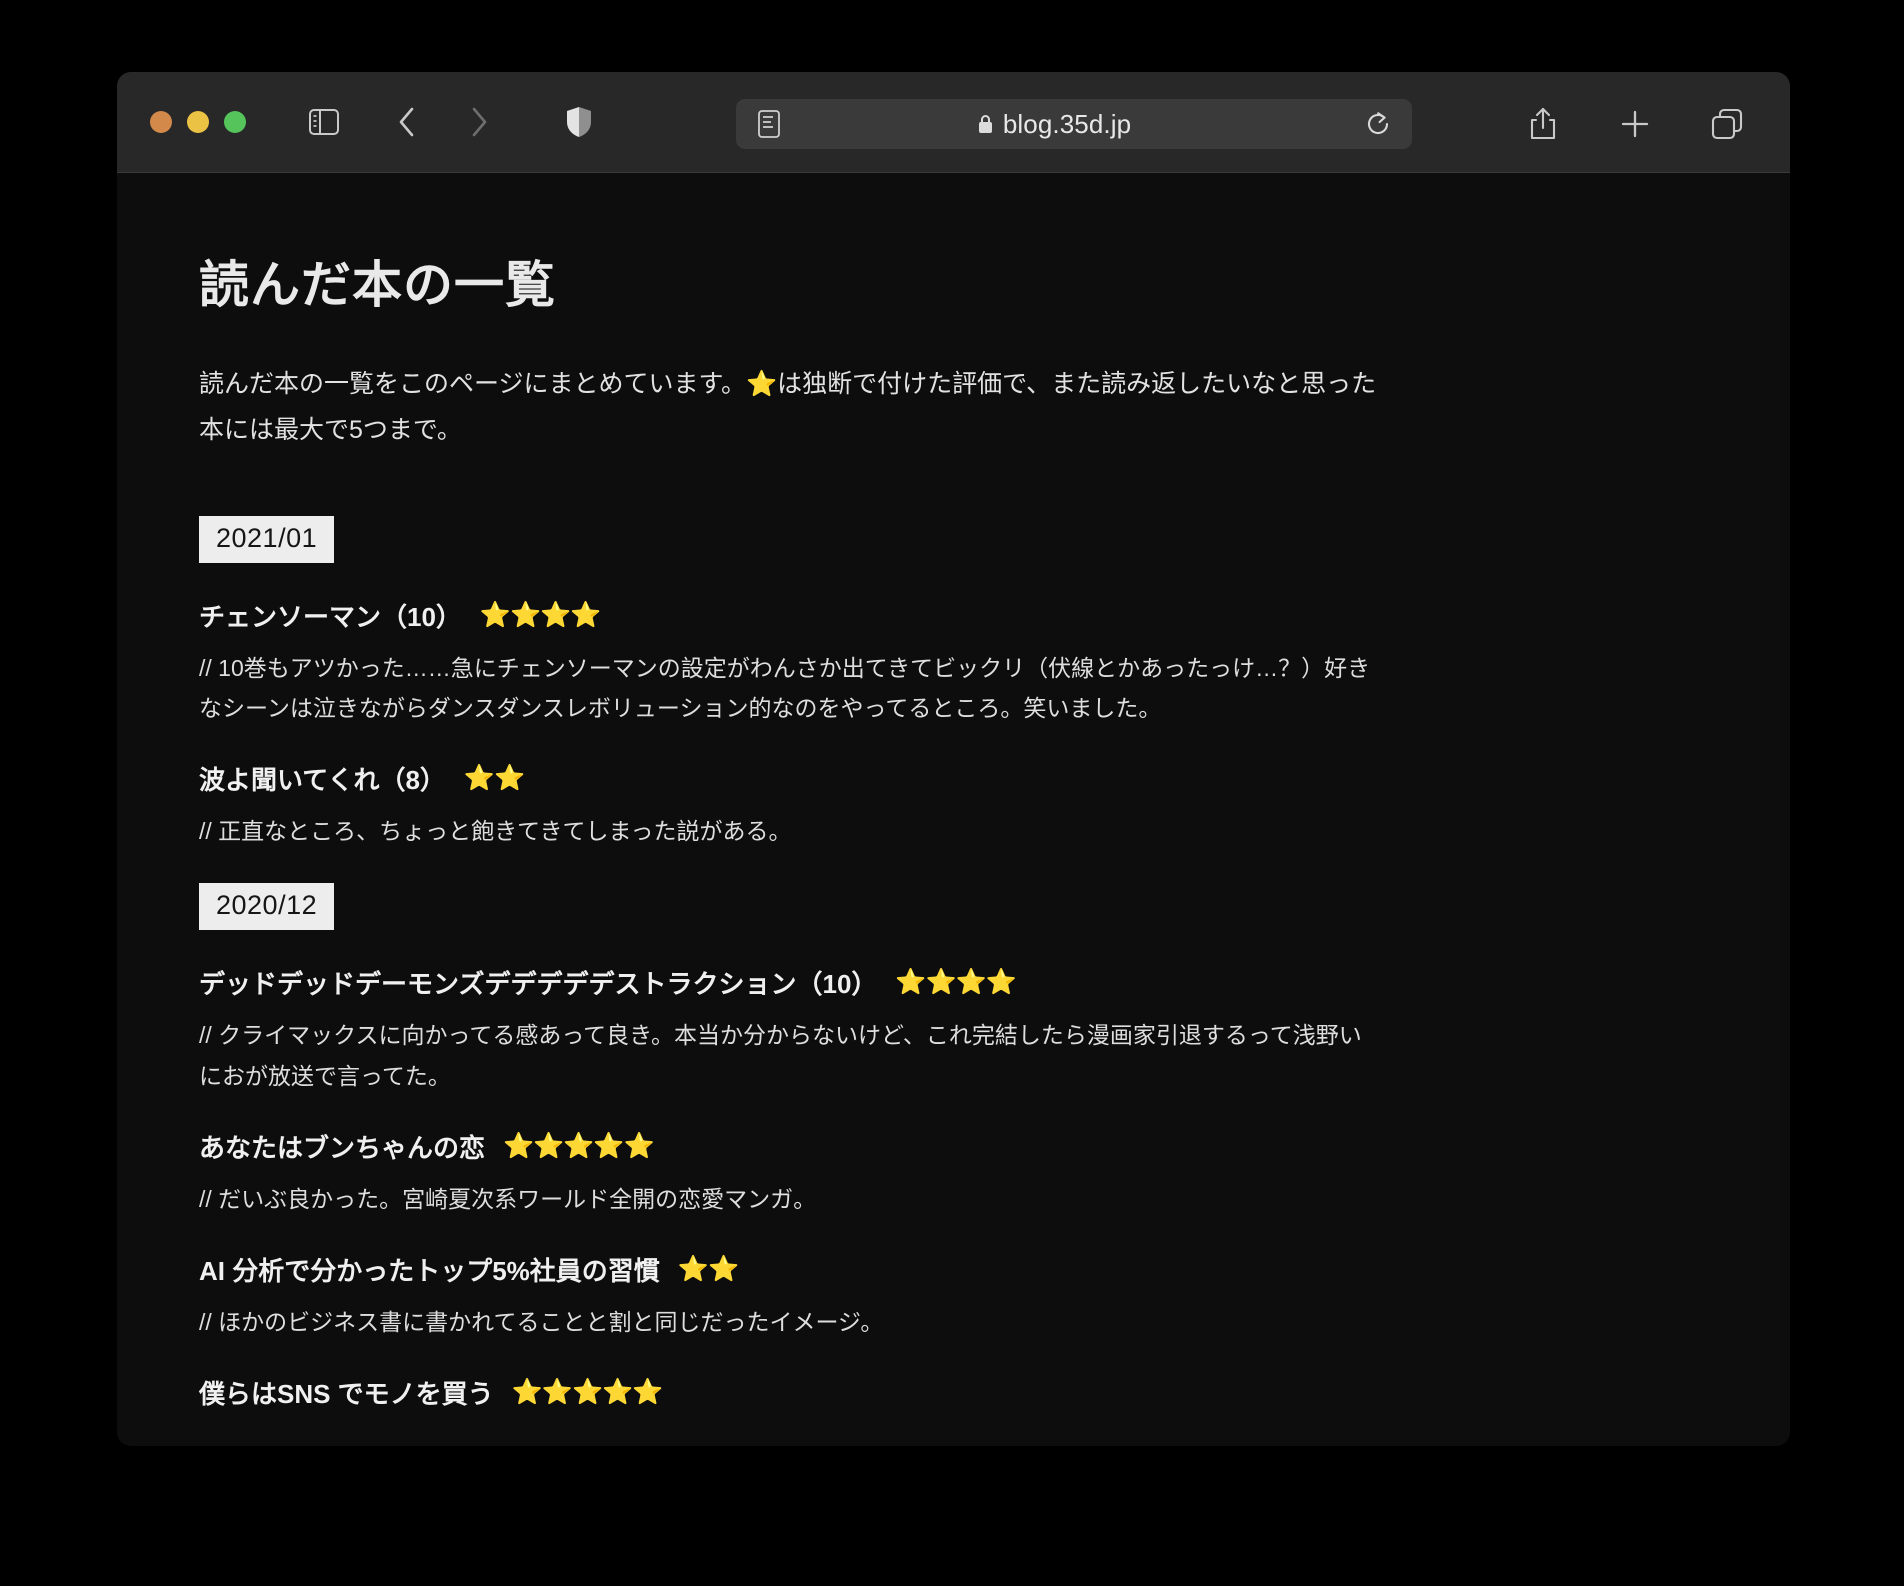 The height and width of the screenshot is (1586, 1904). I want to click on back-arrow-icon, so click(407, 122).